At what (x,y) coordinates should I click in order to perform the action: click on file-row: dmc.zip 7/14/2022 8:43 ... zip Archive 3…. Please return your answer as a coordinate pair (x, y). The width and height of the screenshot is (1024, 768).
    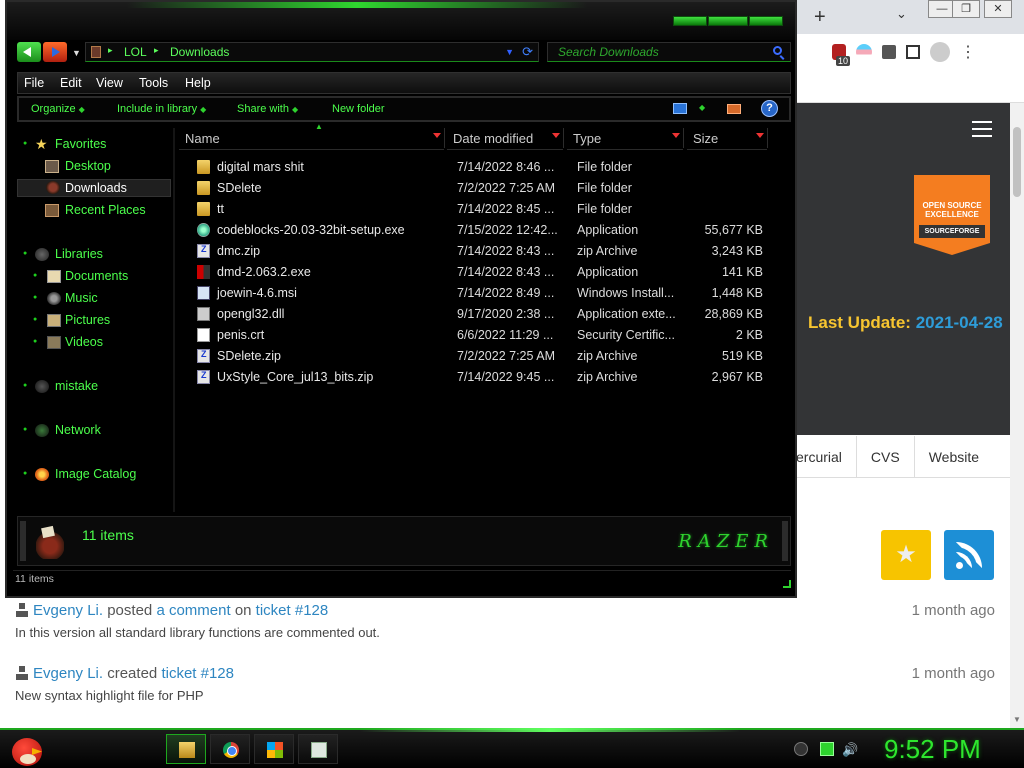
    Looking at the image, I should click on (479, 251).